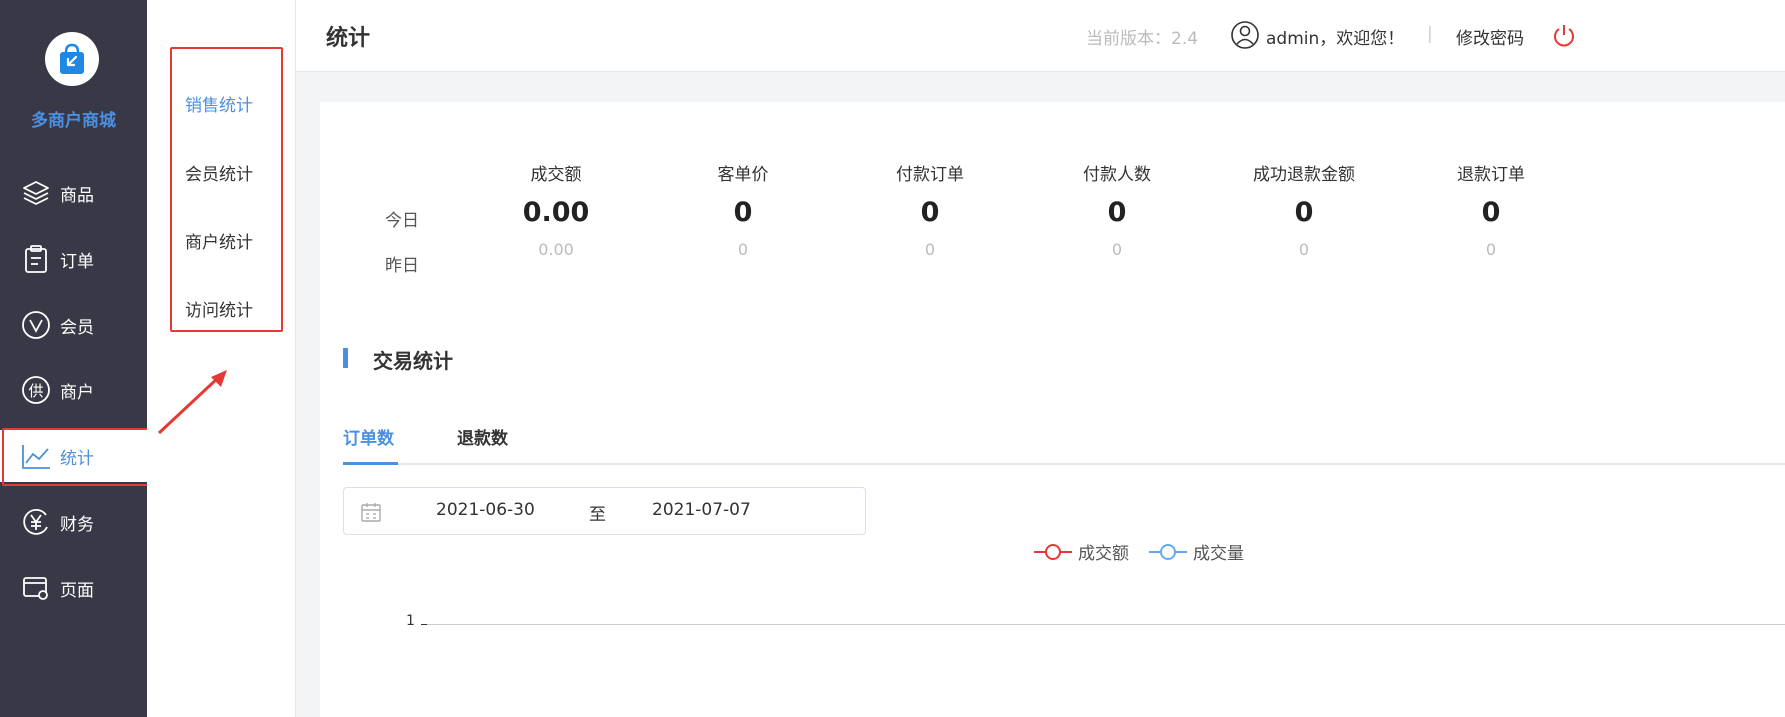 This screenshot has width=1785, height=717. What do you see at coordinates (345, 358) in the screenshot?
I see `section-marker` at bounding box center [345, 358].